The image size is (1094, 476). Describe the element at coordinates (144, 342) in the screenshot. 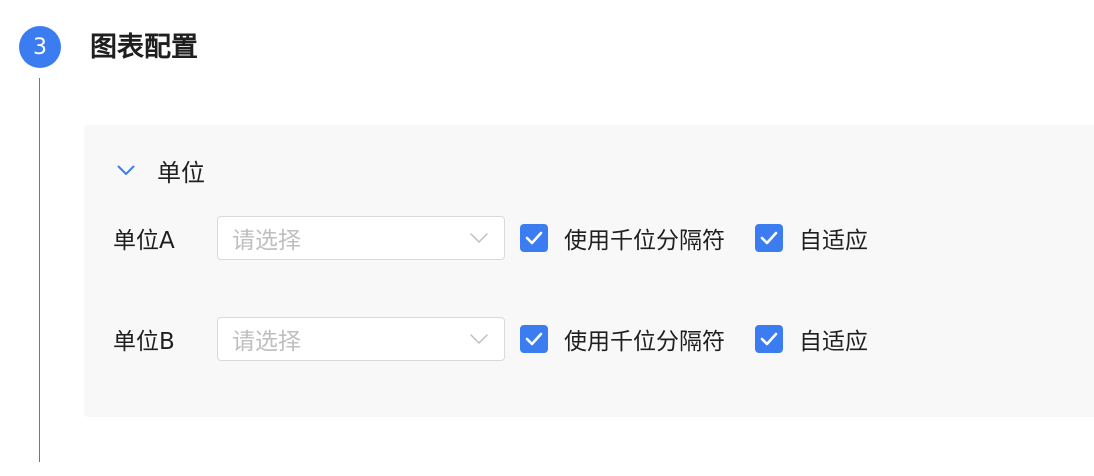

I see `unit-b-label: 单位B` at that location.